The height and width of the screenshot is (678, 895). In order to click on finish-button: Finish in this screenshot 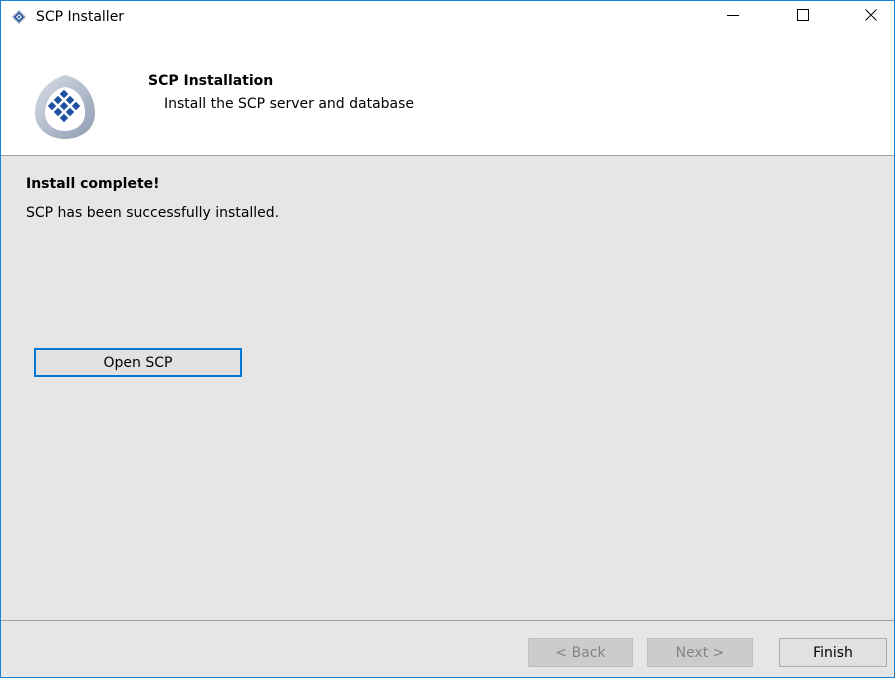, I will do `click(833, 652)`.